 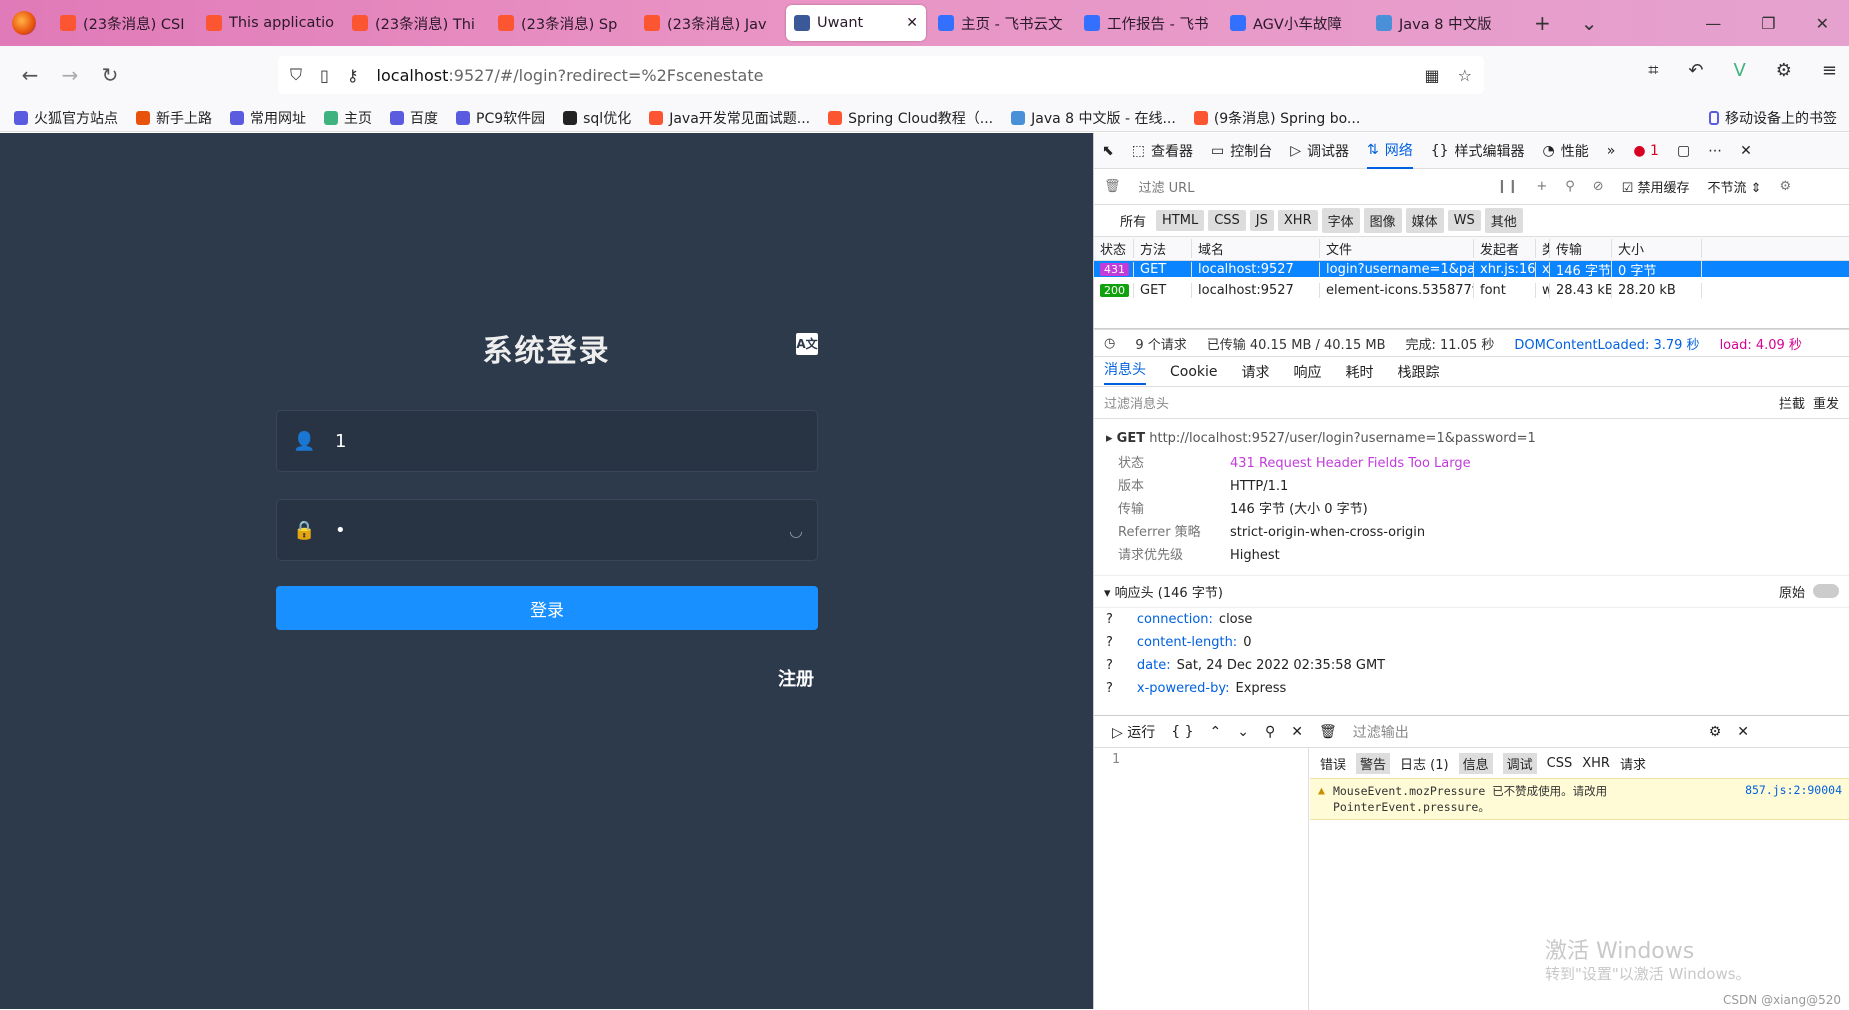 I want to click on tab-close-icon: ✕, so click(x=912, y=23).